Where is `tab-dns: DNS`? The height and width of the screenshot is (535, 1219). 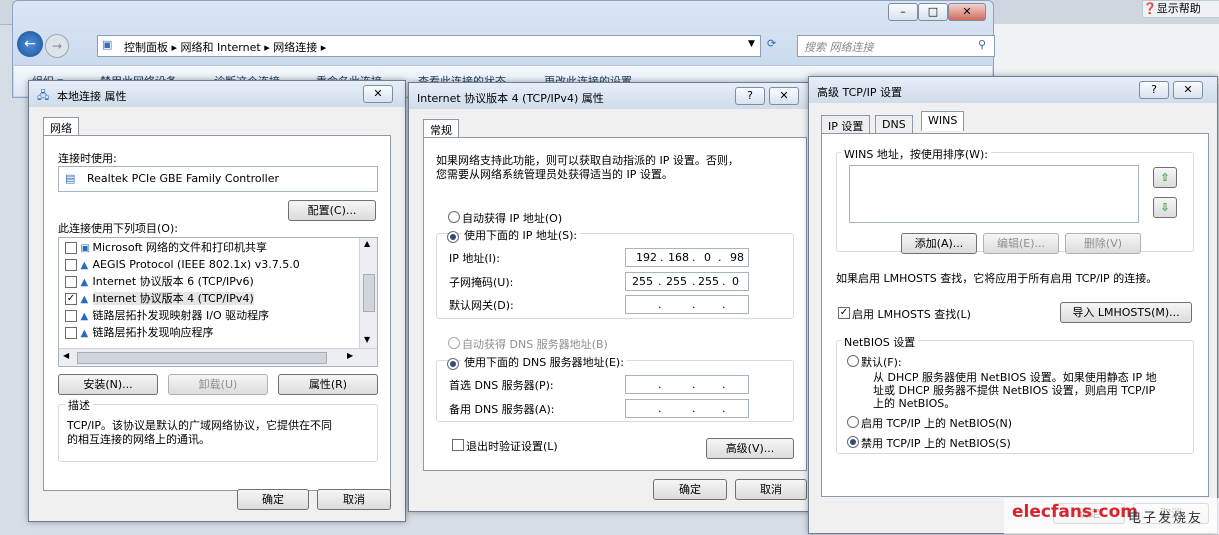
tab-dns: DNS is located at coordinates (894, 124).